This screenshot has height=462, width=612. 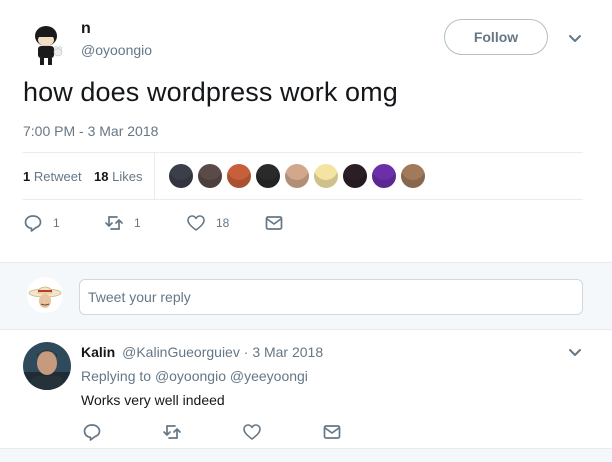 I want to click on reply-compose-area: Tweet your reply, so click(x=306, y=296).